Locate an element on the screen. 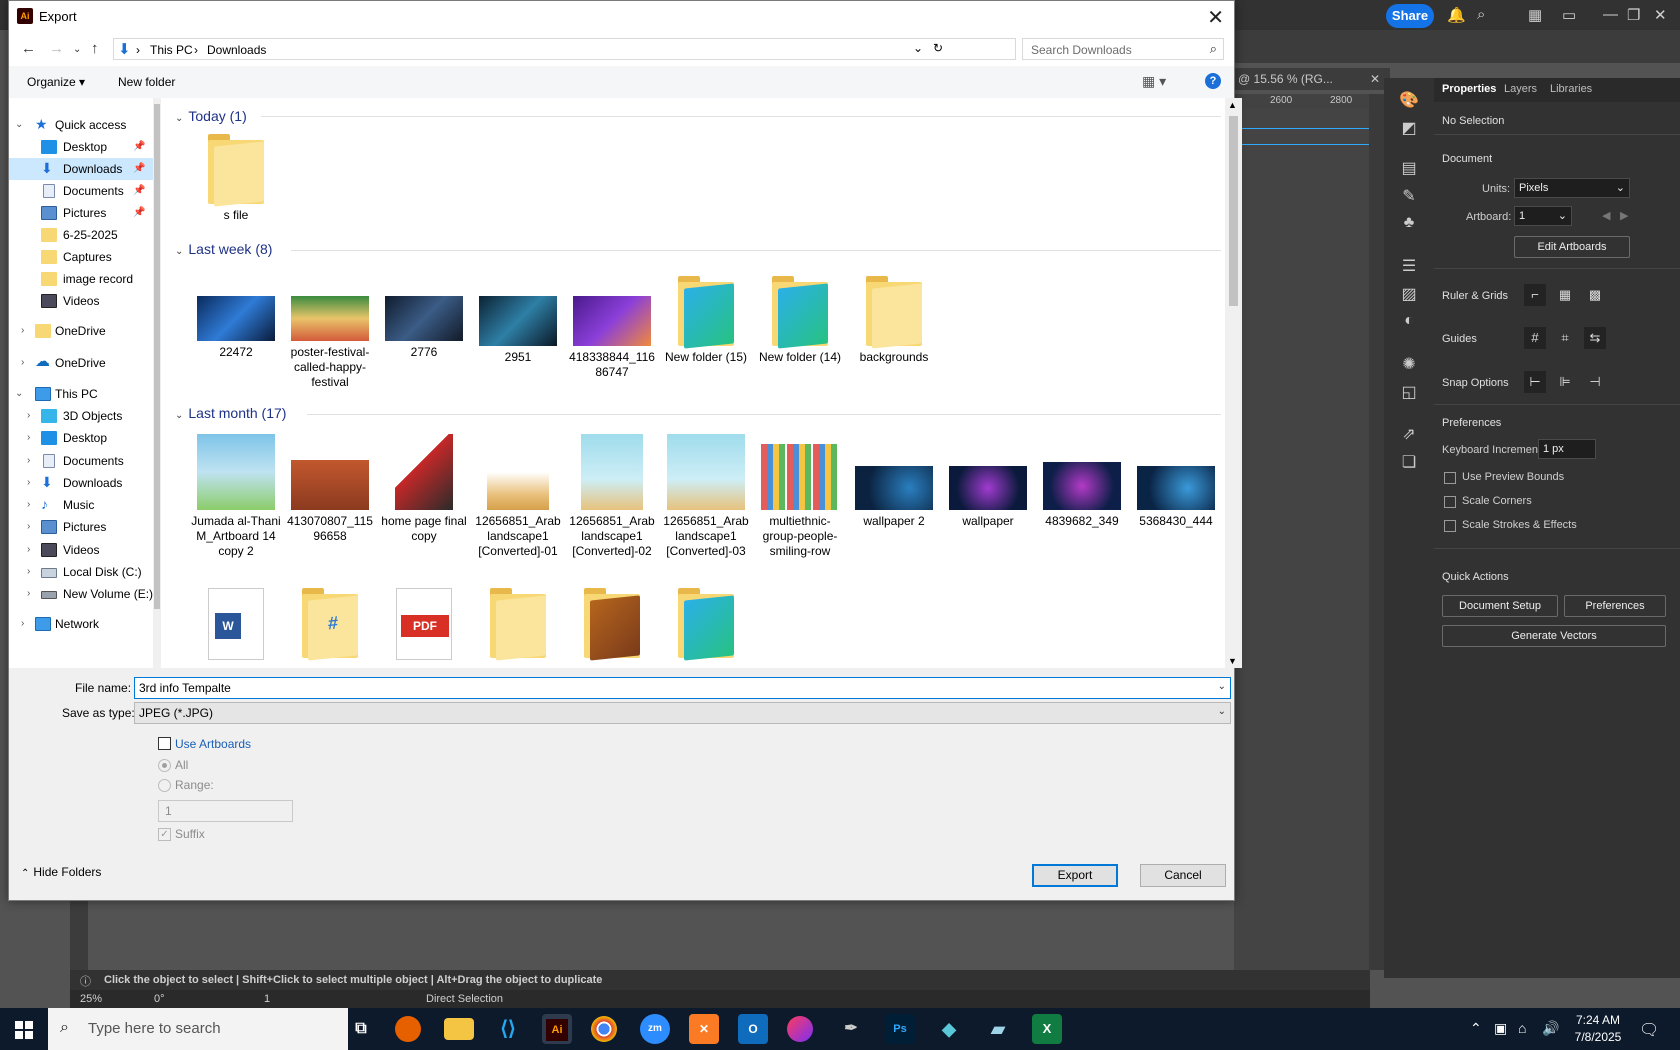  restore-icon: ❐ is located at coordinates (1633, 15).